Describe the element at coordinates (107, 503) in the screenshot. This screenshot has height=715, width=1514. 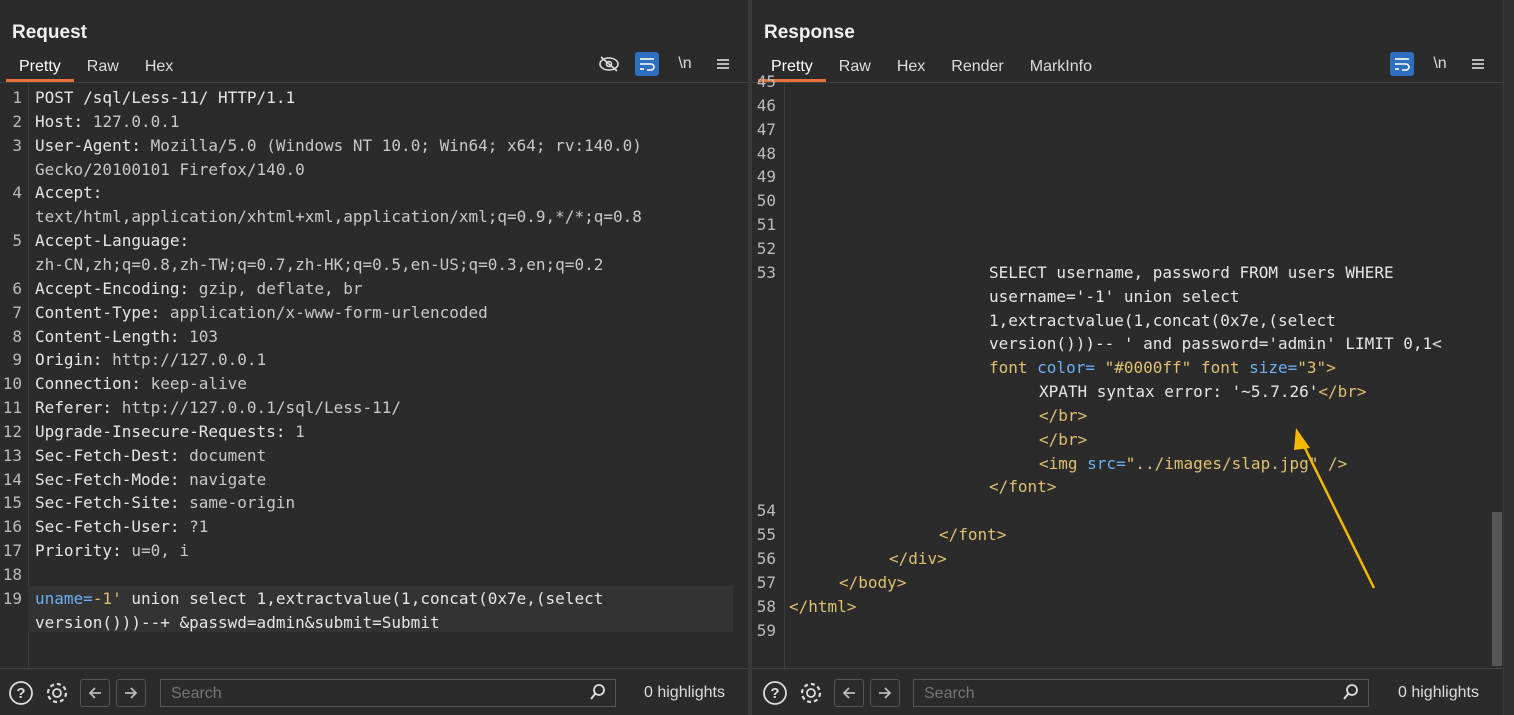
I see `header-name: Sec-Fetch-Site:` at that location.